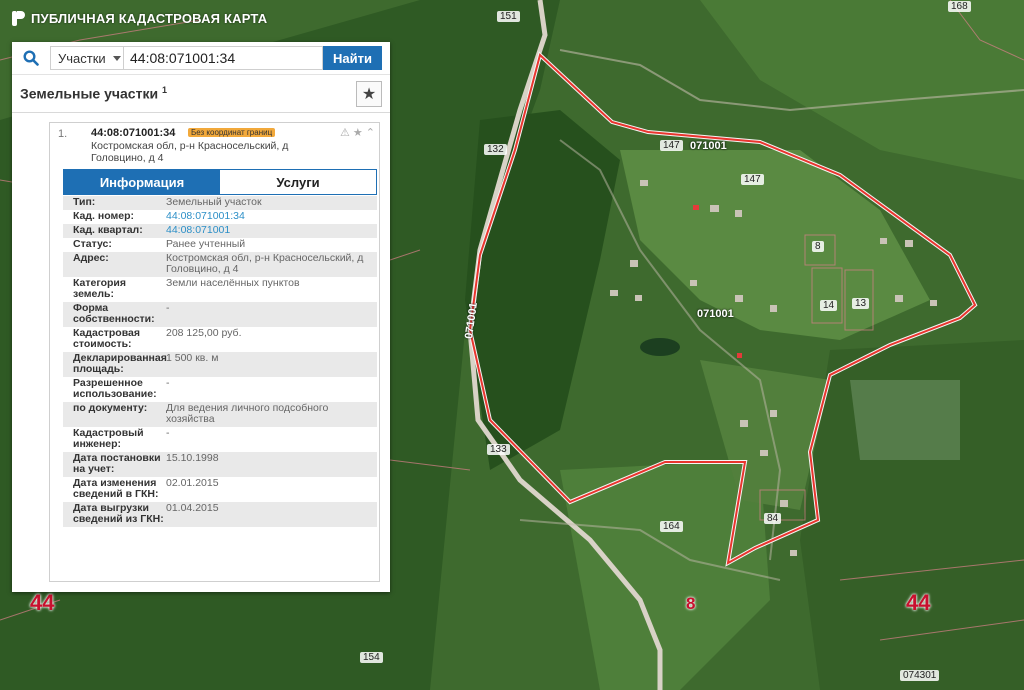 The image size is (1024, 690). I want to click on no-coordinates-badge: Без координат границ, so click(232, 132).